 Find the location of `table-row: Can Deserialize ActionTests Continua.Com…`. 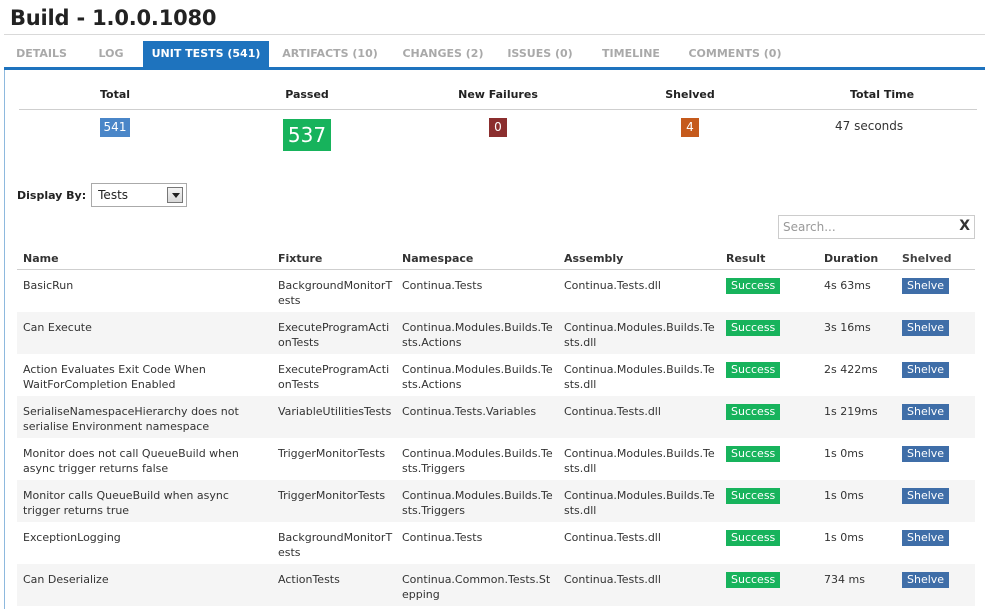

table-row: Can Deserialize ActionTests Continua.Com… is located at coordinates (496, 585).